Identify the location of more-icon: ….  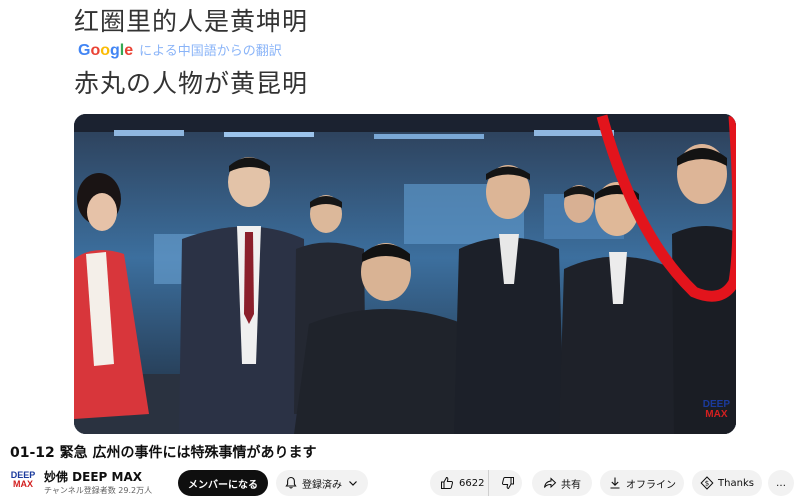
(781, 483).